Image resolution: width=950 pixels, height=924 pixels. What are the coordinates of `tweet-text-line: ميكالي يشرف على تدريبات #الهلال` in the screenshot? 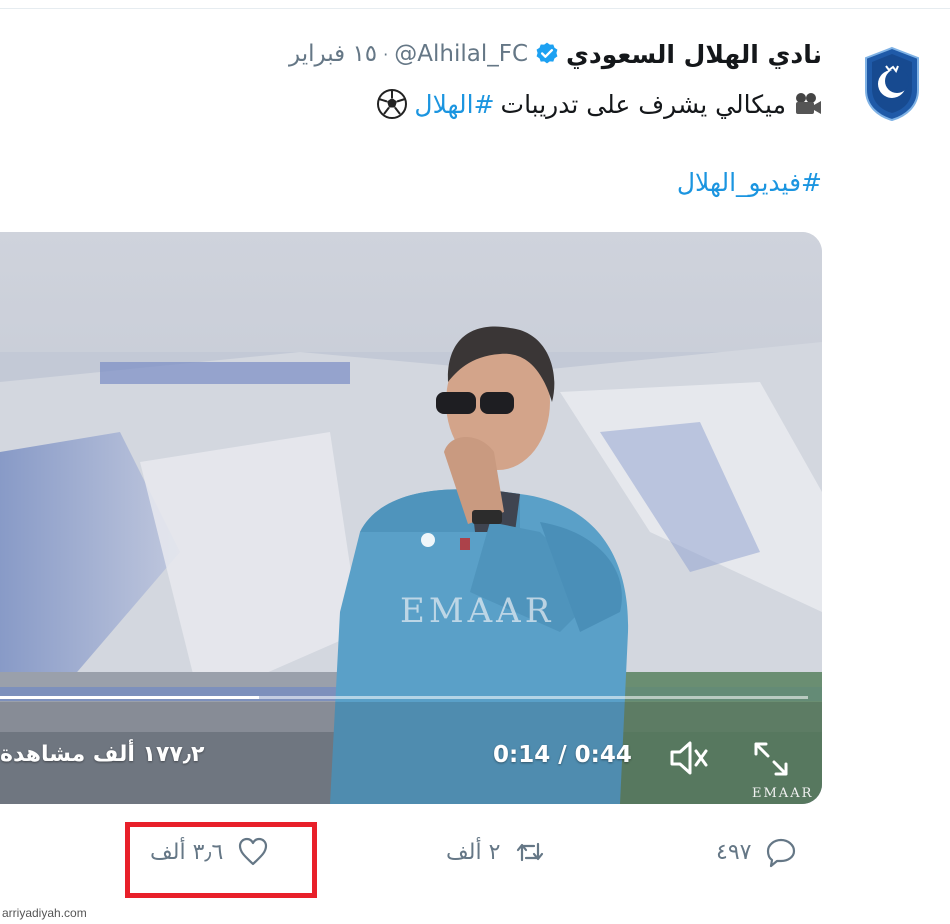 It's located at (599, 104).